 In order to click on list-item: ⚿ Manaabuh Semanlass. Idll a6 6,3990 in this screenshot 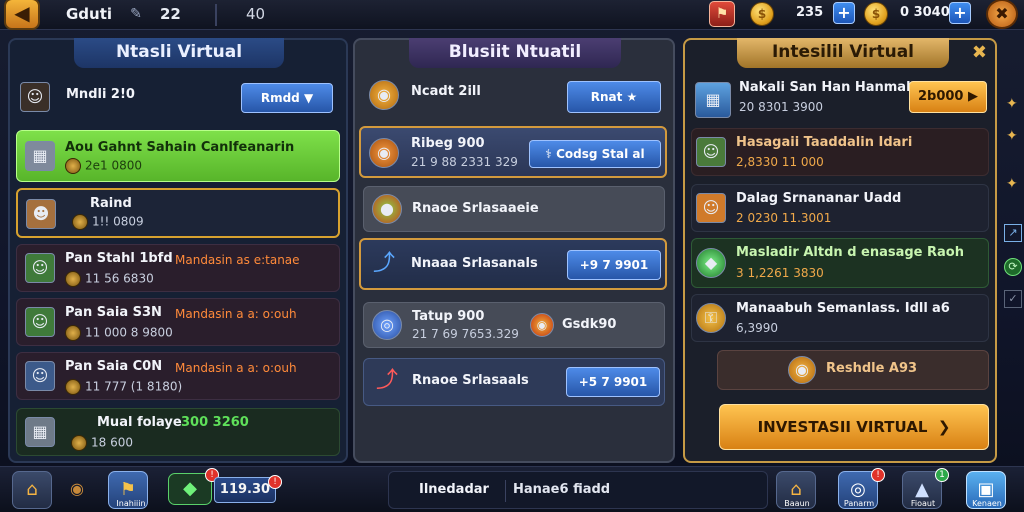, I will do `click(840, 318)`.